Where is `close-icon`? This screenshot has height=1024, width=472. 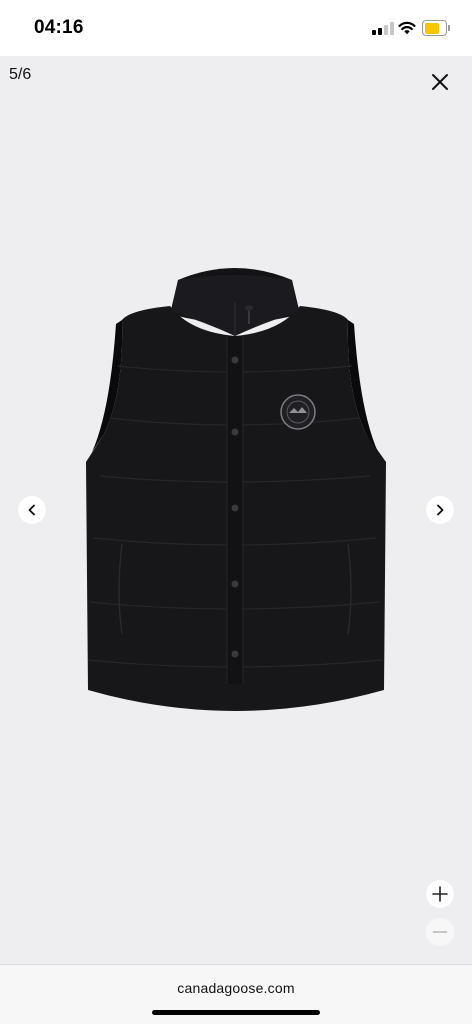
close-icon is located at coordinates (440, 82).